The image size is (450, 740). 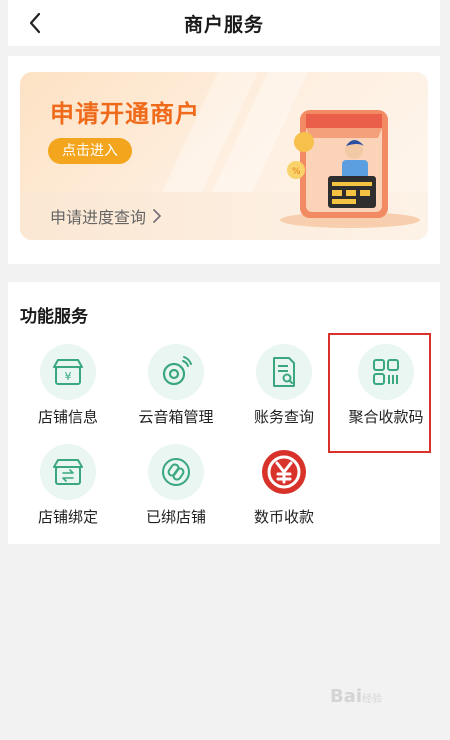 What do you see at coordinates (372, 699) in the screenshot?
I see `watermark-suffix: 经验` at bounding box center [372, 699].